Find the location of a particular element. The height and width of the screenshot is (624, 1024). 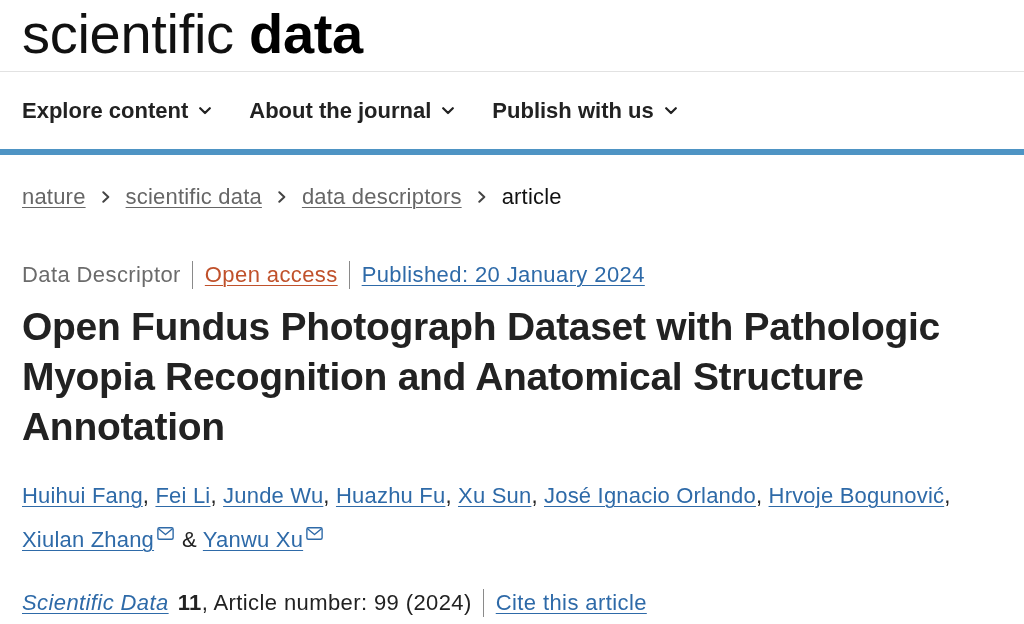

journal-link: Scientific Data is located at coordinates (95, 603).